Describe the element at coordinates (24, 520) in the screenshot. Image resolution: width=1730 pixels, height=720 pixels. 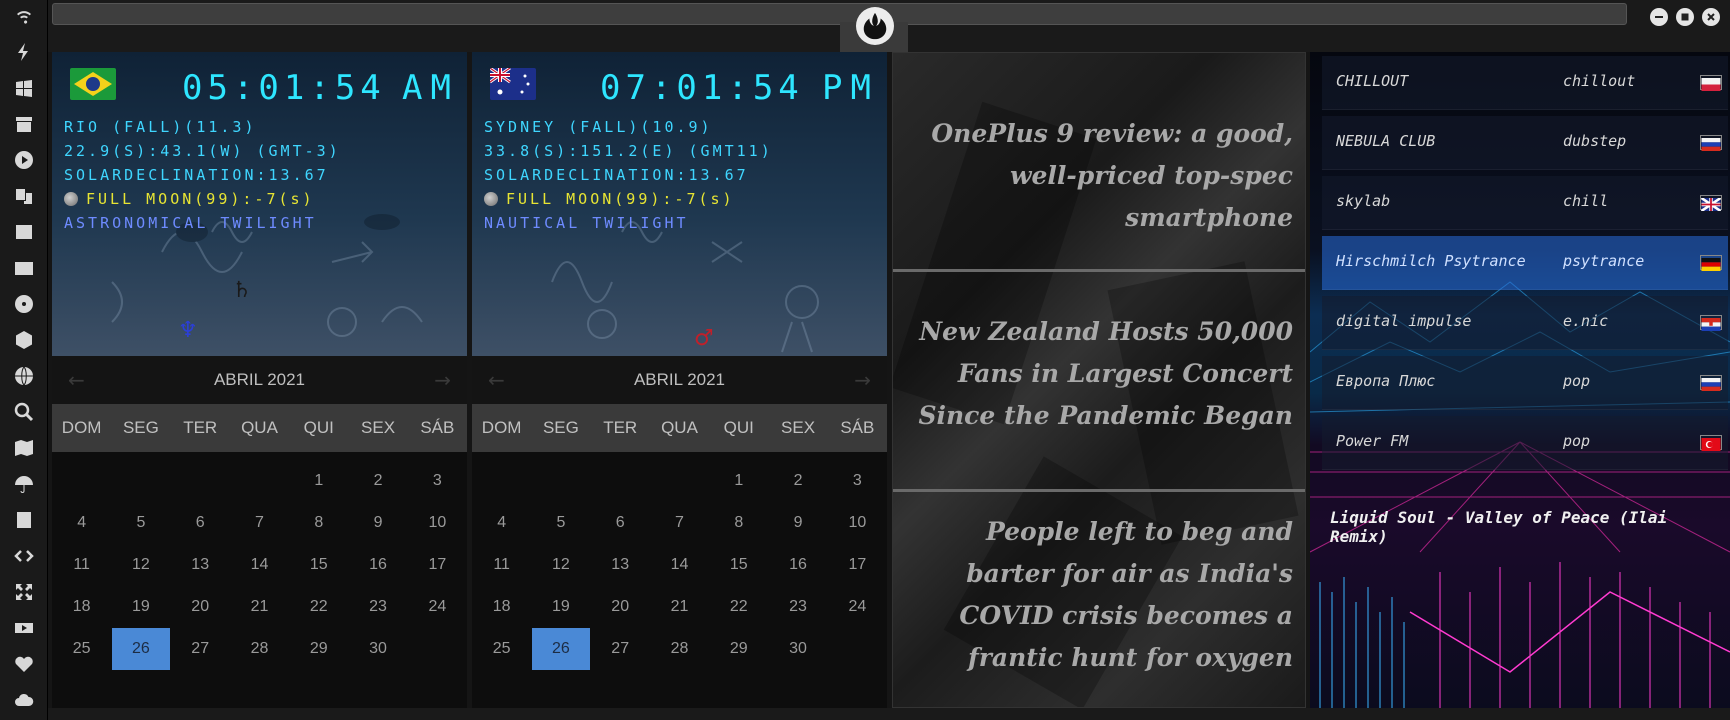
I see `contacts-icon` at that location.